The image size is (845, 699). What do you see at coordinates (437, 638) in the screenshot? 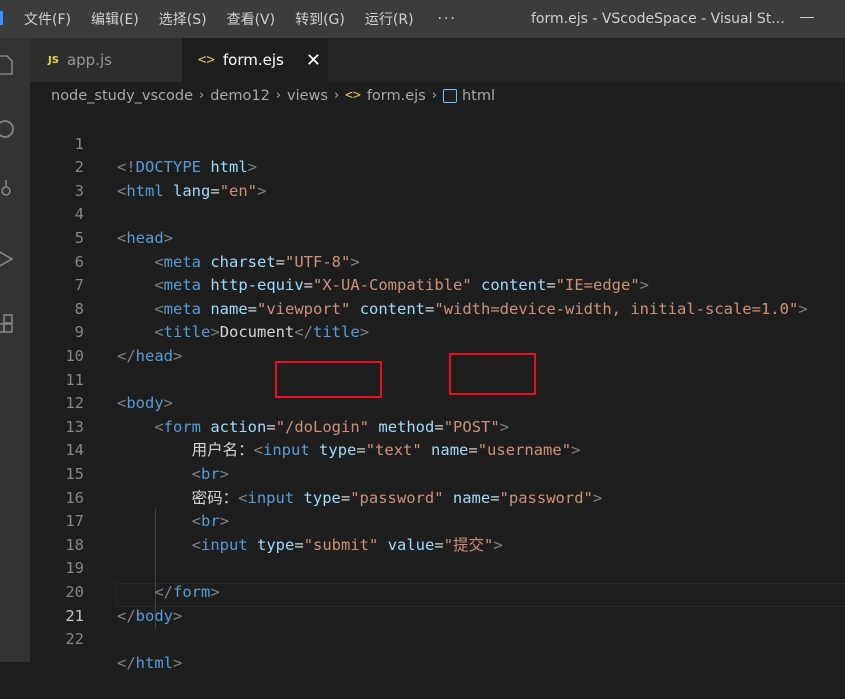
I see `code-line: 22 </html>` at bounding box center [437, 638].